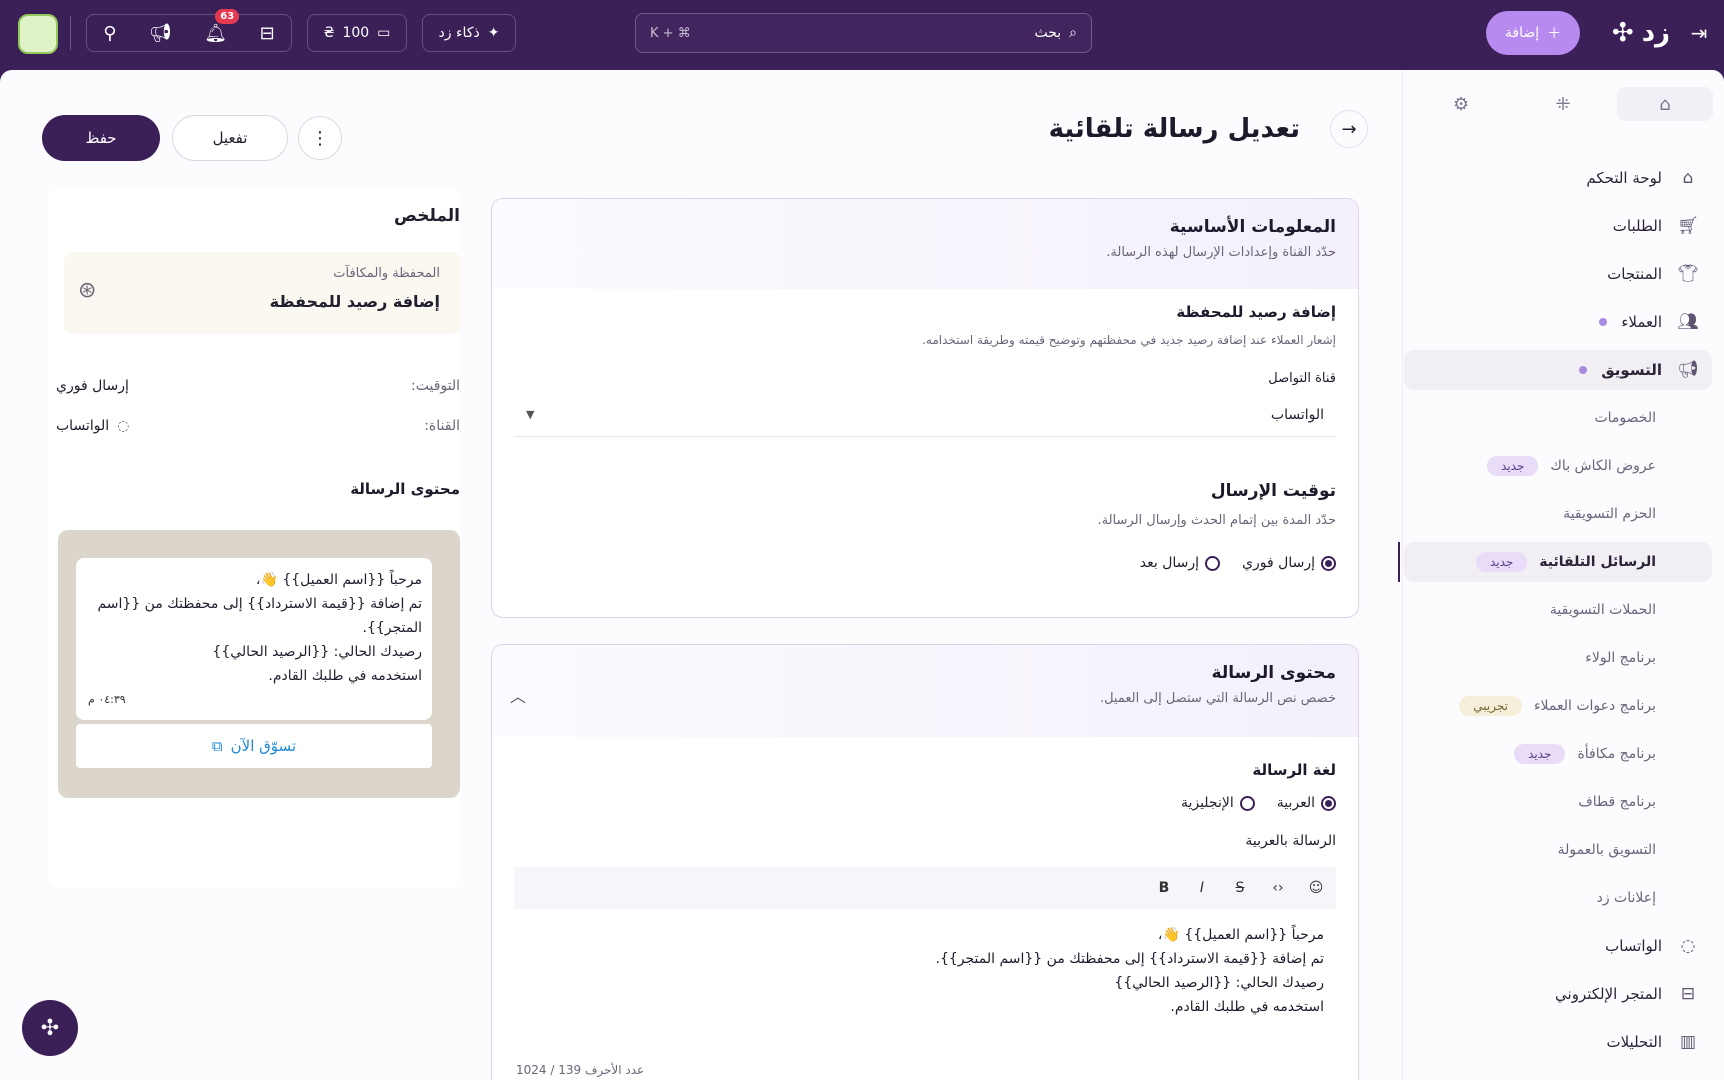  I want to click on sidebar-item-label: المتجر الإلكتروني, so click(1608, 994).